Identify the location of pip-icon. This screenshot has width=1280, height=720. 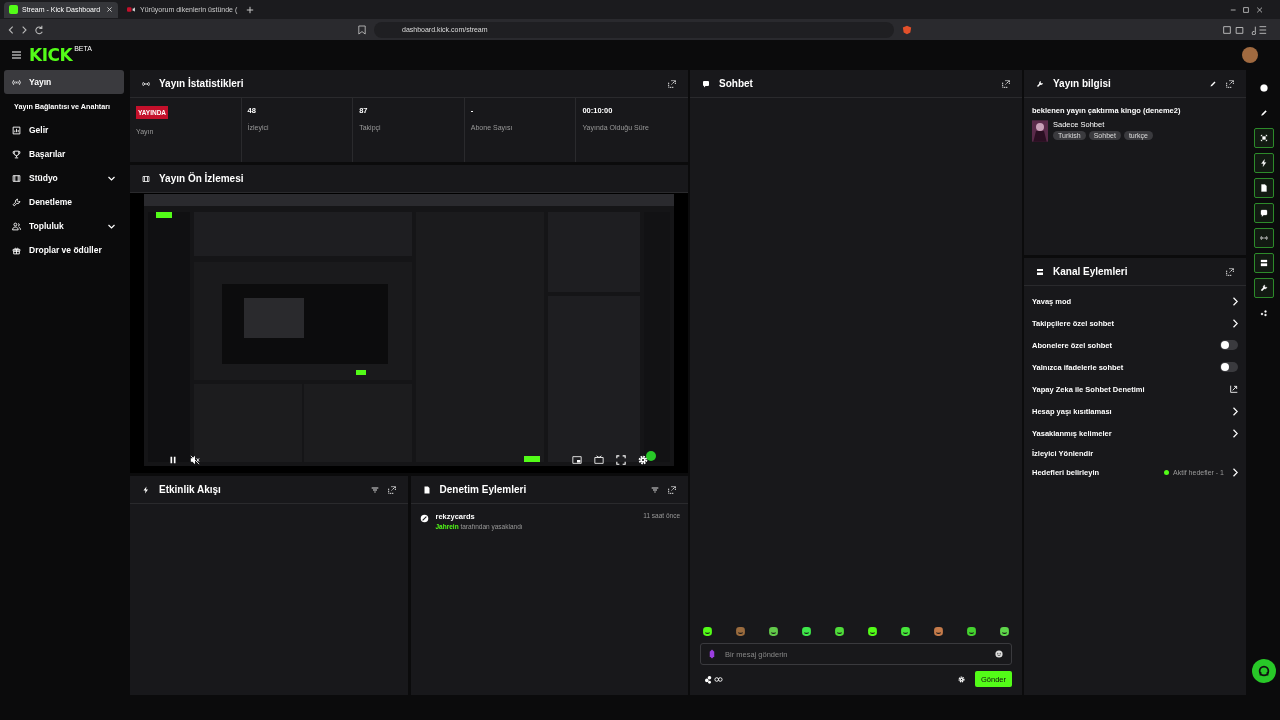
(577, 460).